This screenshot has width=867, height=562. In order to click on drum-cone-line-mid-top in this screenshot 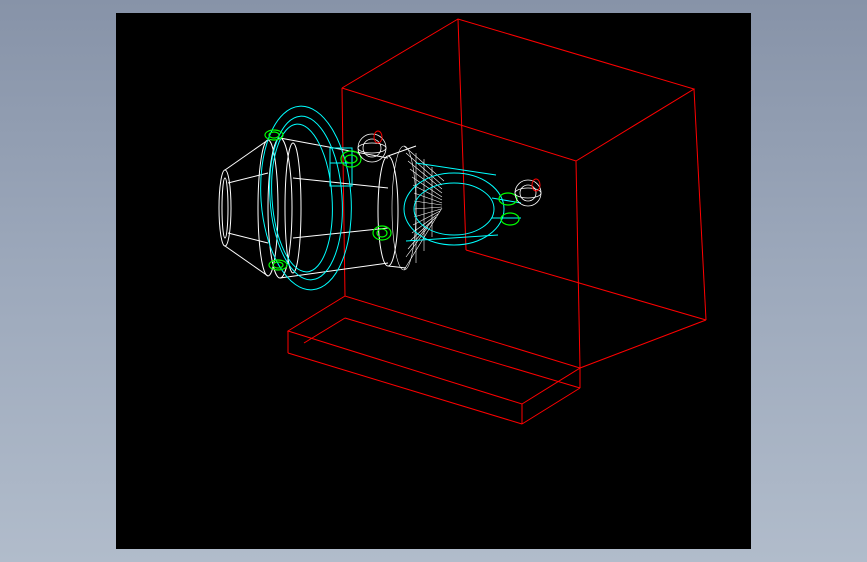, I will do `click(248, 178)`.